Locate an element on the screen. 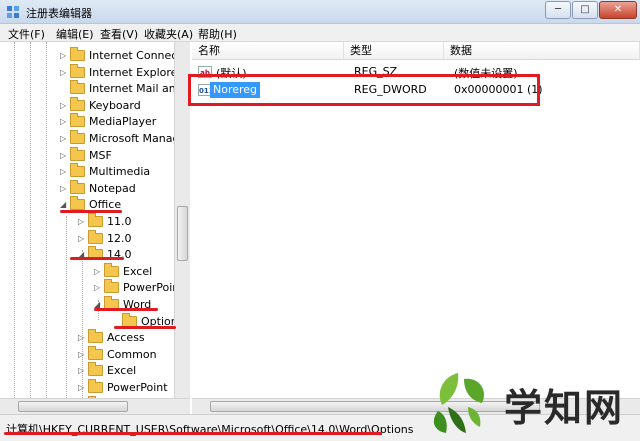 This screenshot has height=441, width=640. menu-help: 帮助(H) is located at coordinates (217, 34).